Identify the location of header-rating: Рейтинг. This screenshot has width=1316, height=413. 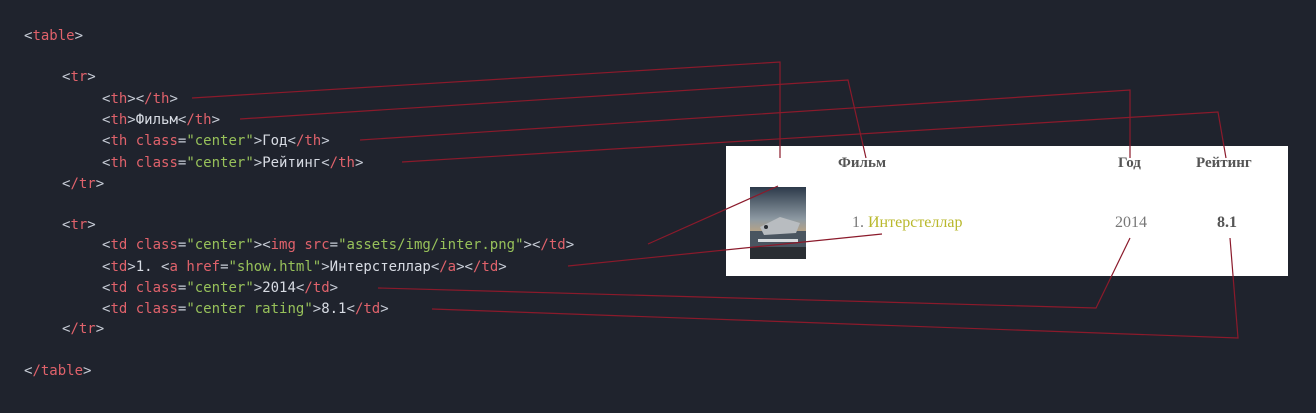
(1224, 163).